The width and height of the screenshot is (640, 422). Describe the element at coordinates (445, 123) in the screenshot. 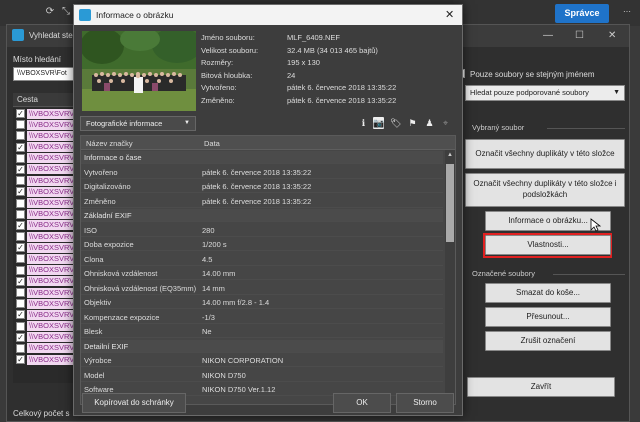

I see `location-pin-icon: ⌖` at that location.